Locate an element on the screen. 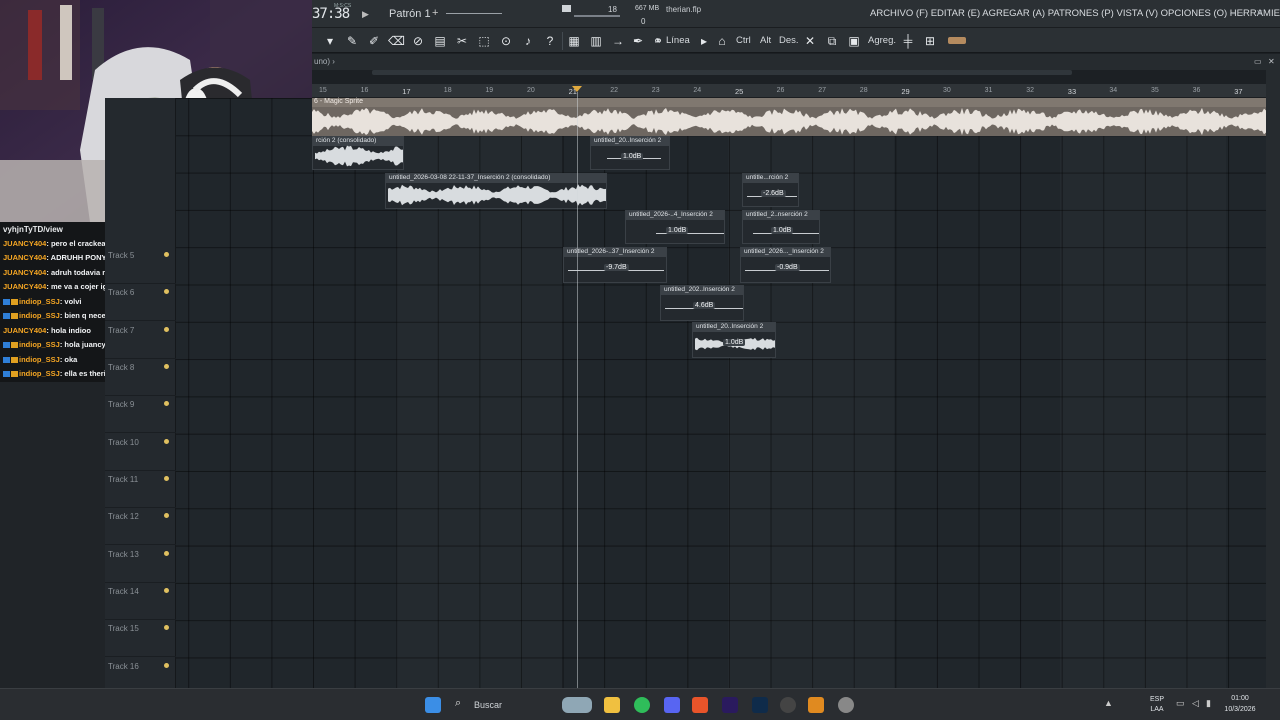 This screenshot has height=720, width=1280. lang-top: ESP is located at coordinates (1157, 699).